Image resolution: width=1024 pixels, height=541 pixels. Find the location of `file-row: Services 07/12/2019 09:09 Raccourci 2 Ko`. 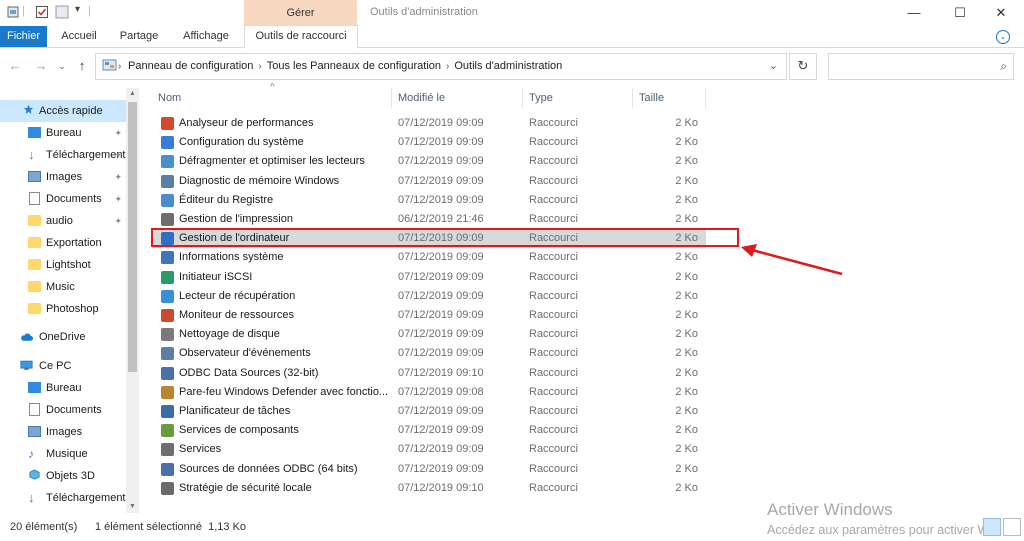

file-row: Services 07/12/2019 09:09 Raccourci 2 Ko is located at coordinates (429, 449).